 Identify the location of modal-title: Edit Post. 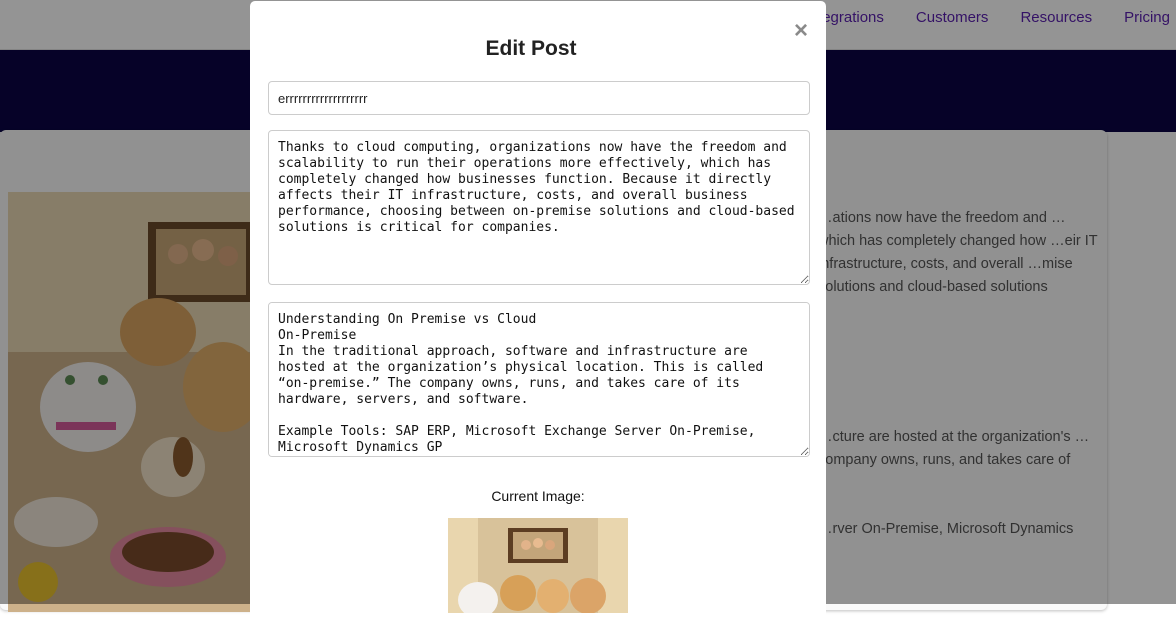
(531, 48).